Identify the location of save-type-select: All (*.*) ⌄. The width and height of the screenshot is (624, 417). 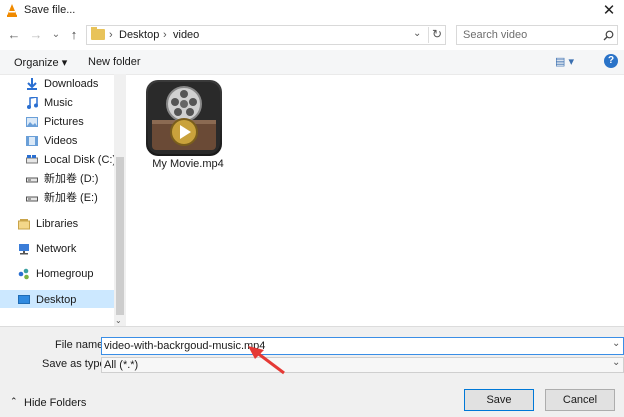
(362, 365).